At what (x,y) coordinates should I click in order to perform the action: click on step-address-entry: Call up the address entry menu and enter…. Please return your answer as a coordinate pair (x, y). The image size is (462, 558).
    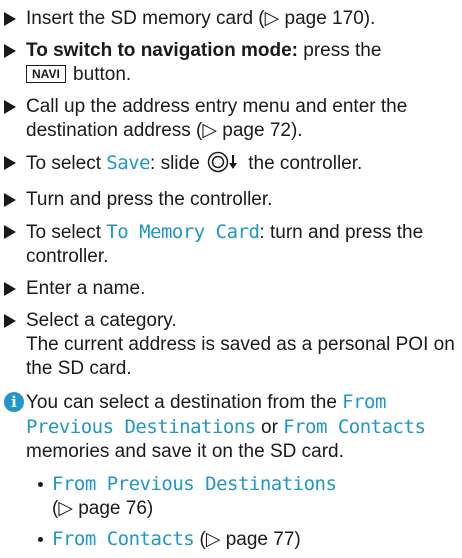
    Looking at the image, I should click on (232, 119).